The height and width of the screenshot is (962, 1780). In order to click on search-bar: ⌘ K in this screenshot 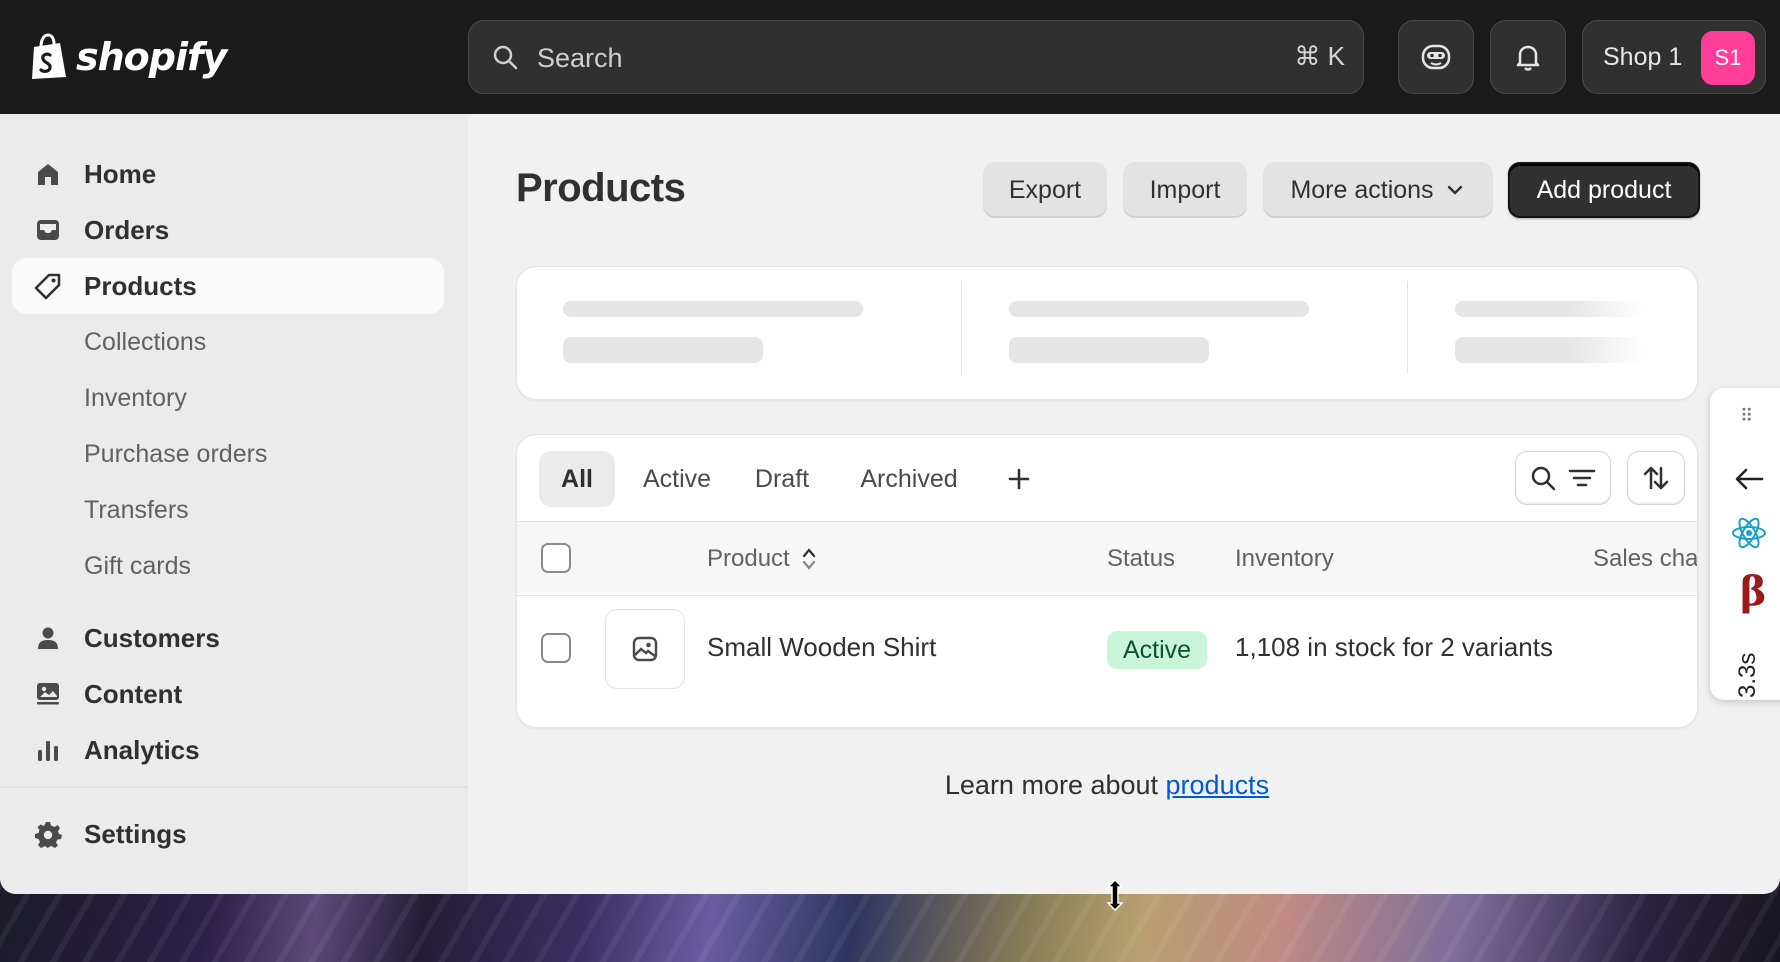, I will do `click(916, 57)`.